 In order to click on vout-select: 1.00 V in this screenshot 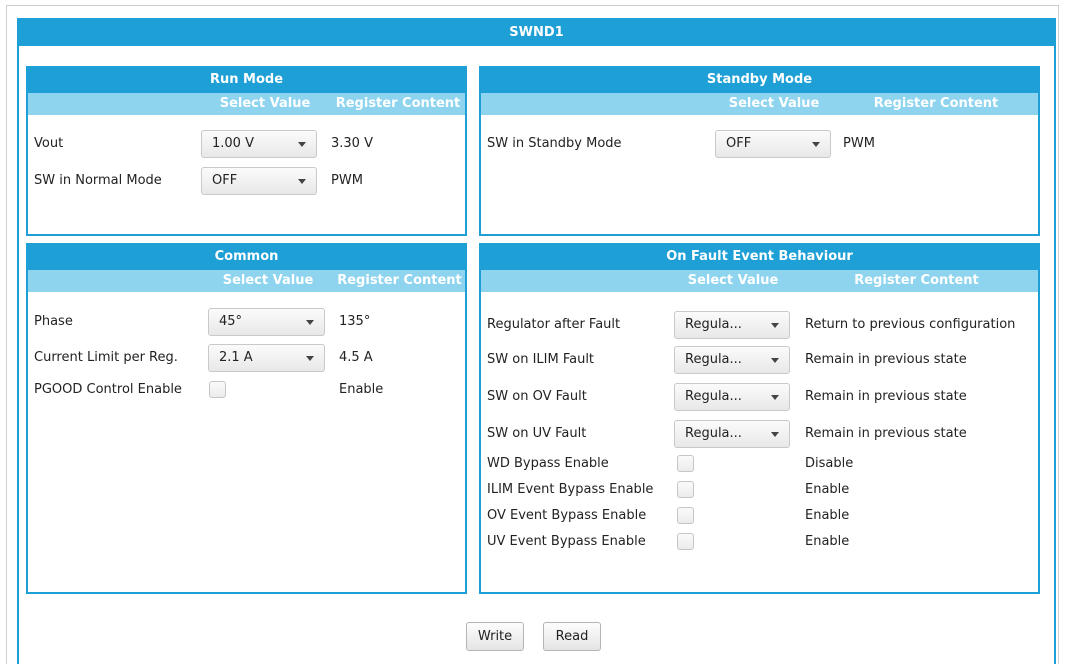, I will do `click(259, 144)`.